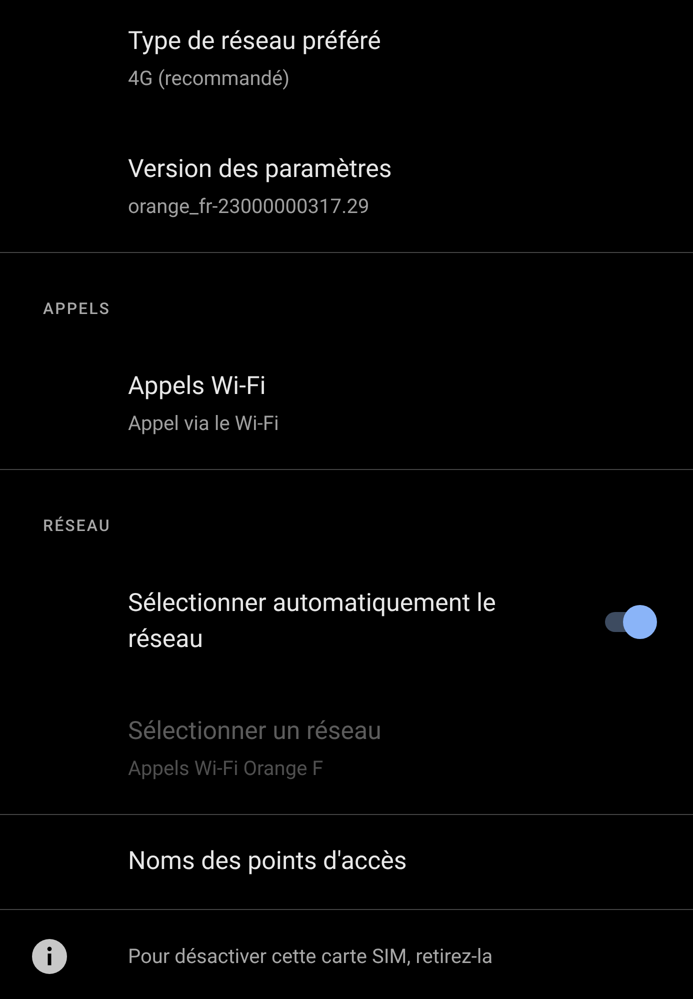  I want to click on section-header: APPELS, so click(76, 308).